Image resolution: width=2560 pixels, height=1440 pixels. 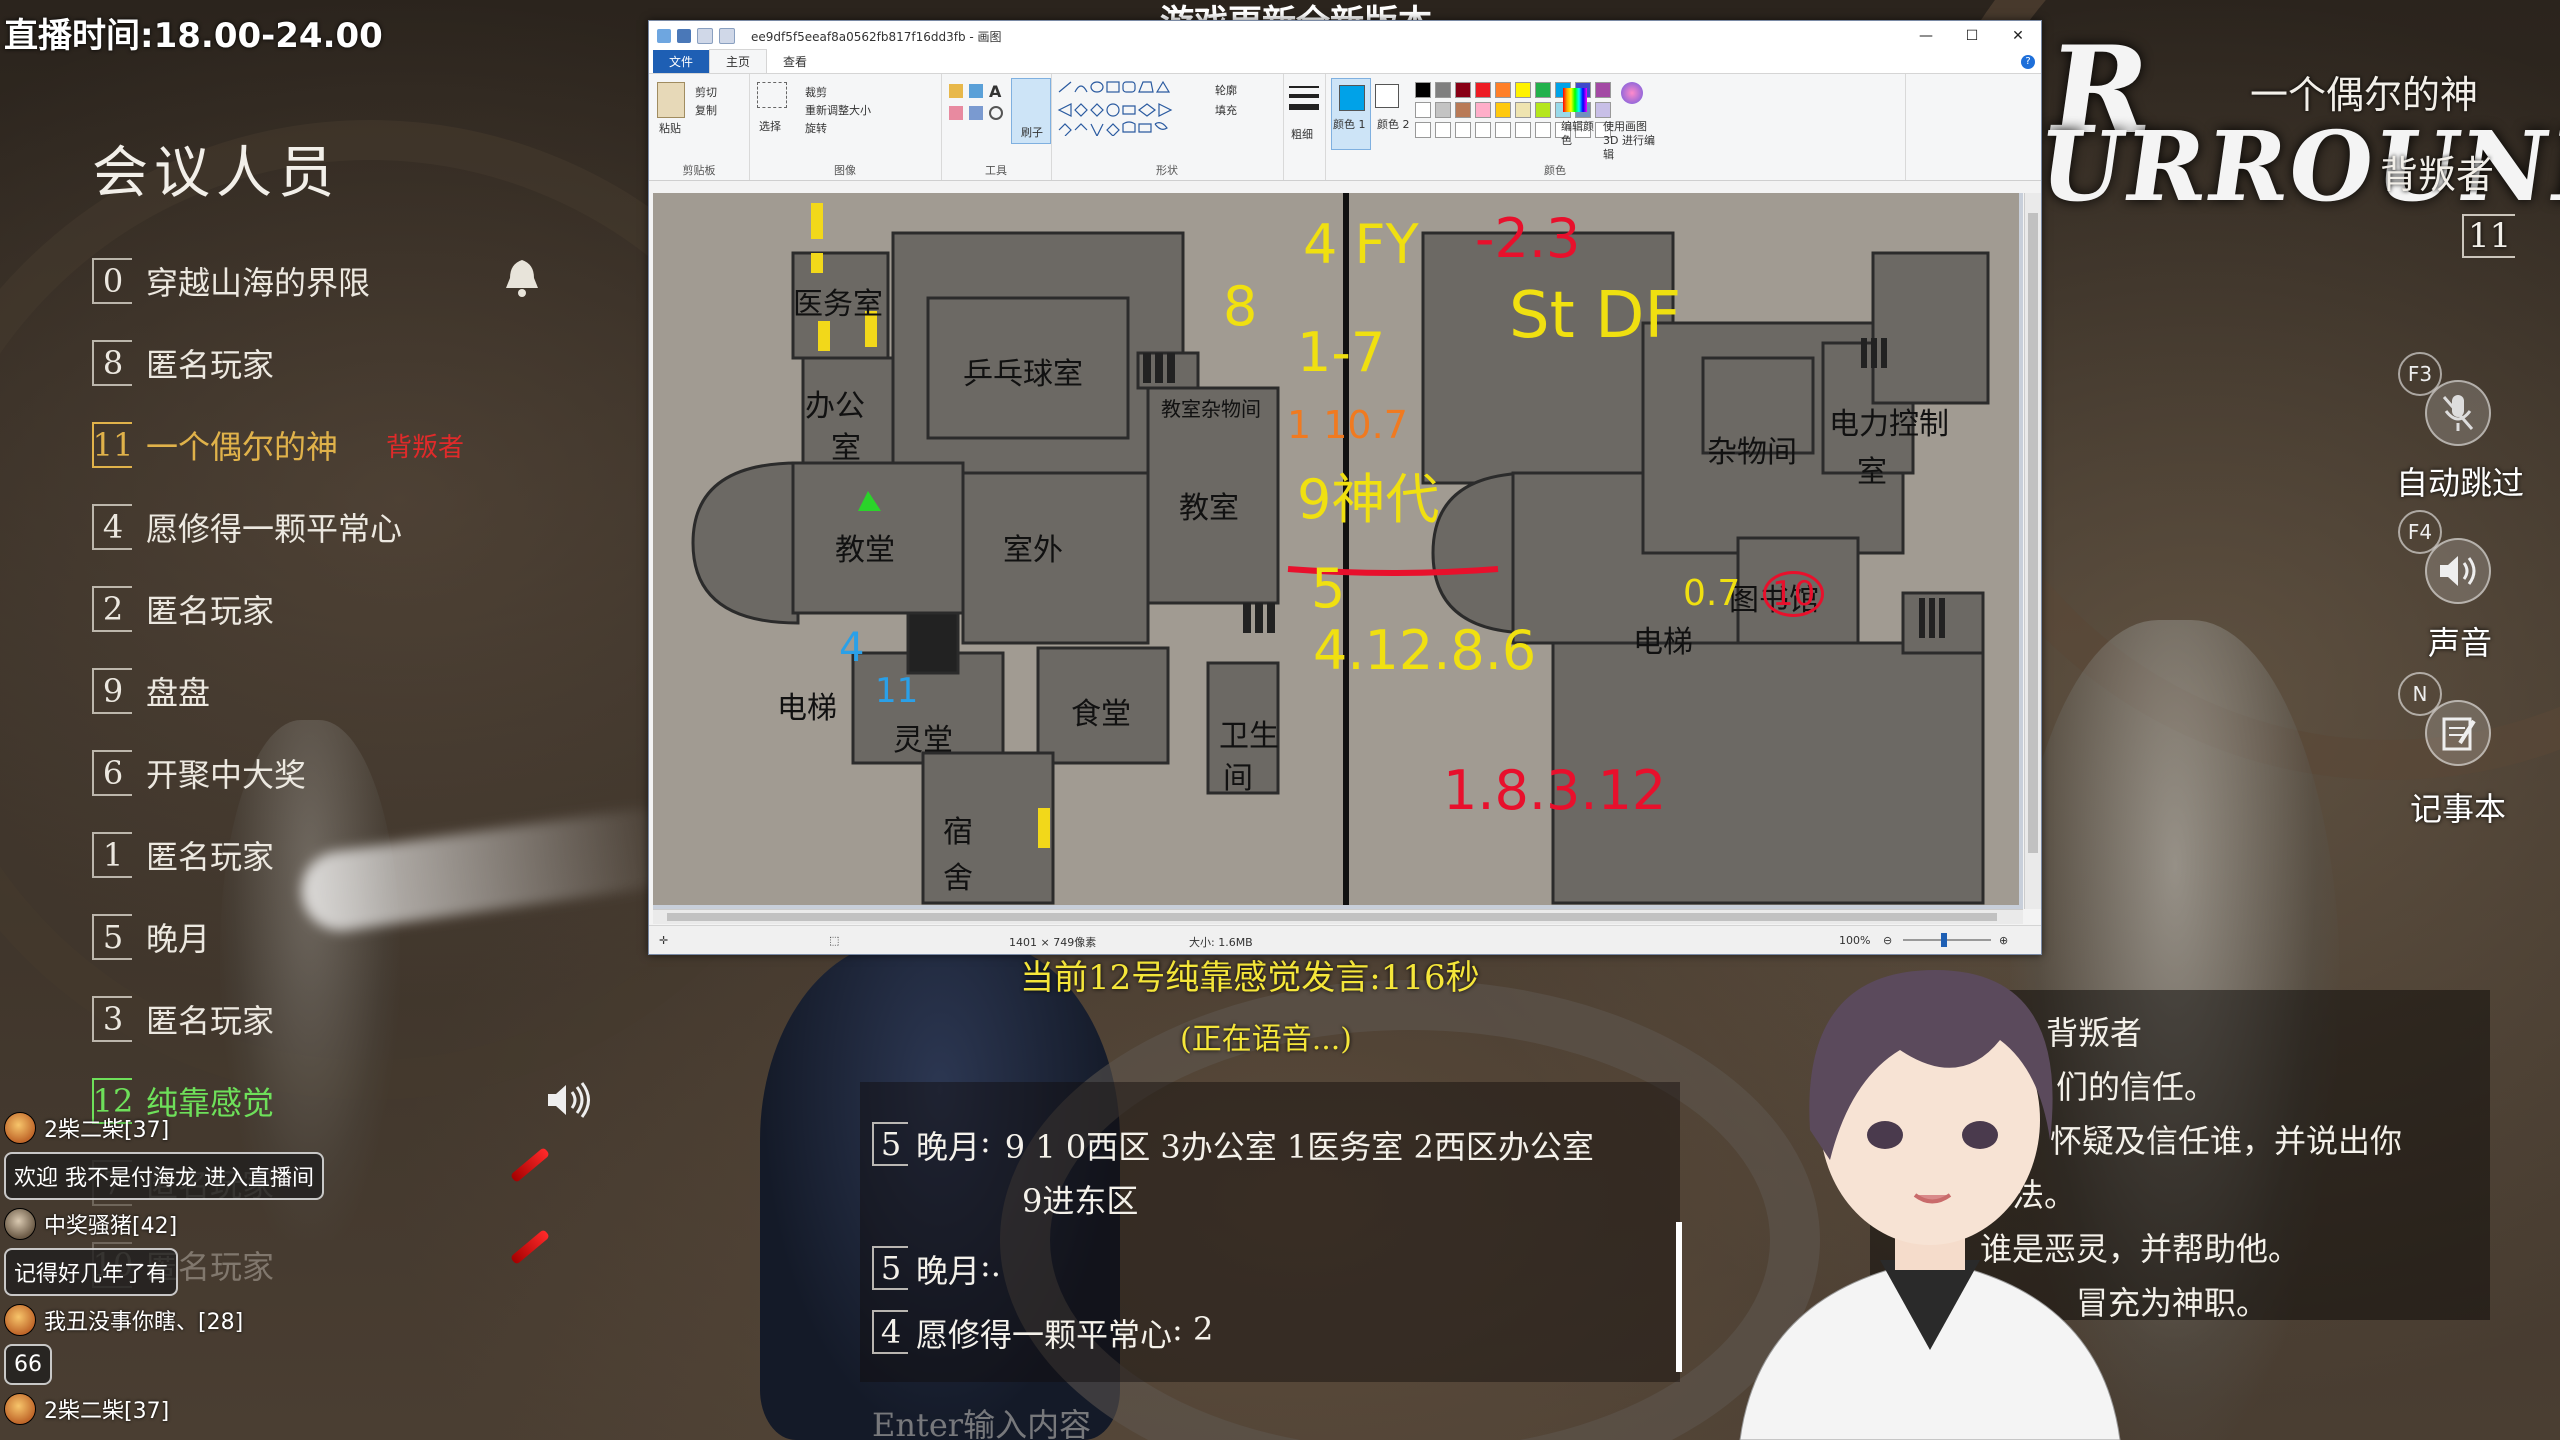 What do you see at coordinates (956, 113) in the screenshot?
I see `eraser-icon` at bounding box center [956, 113].